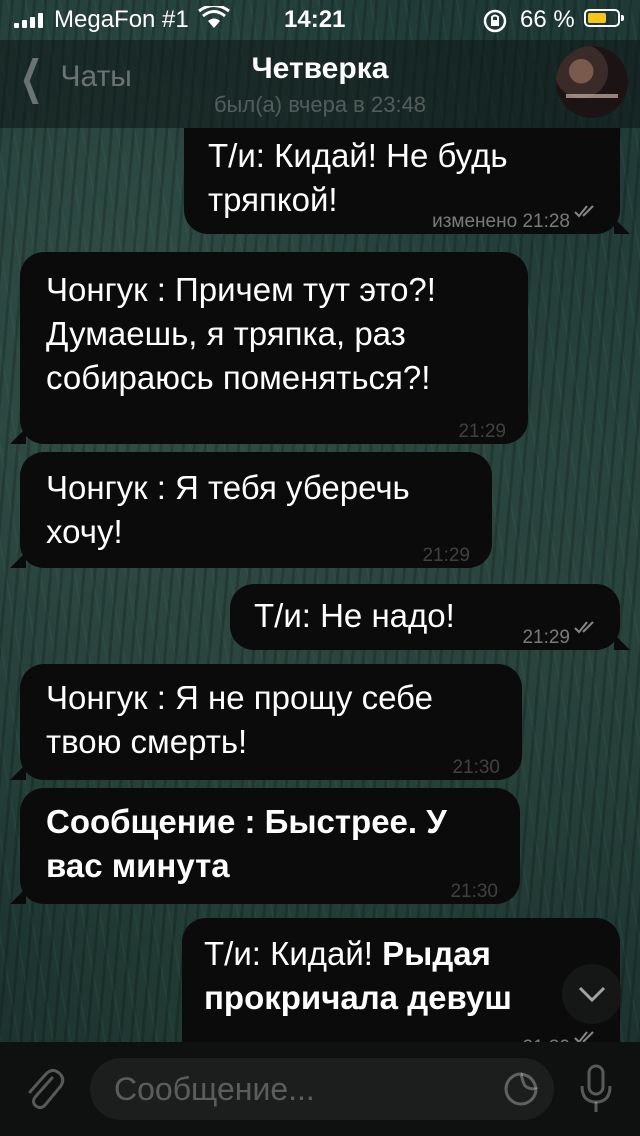 The image size is (640, 1136). I want to click on last-seen-status: был(а) вчера в 23:48, so click(320, 104).